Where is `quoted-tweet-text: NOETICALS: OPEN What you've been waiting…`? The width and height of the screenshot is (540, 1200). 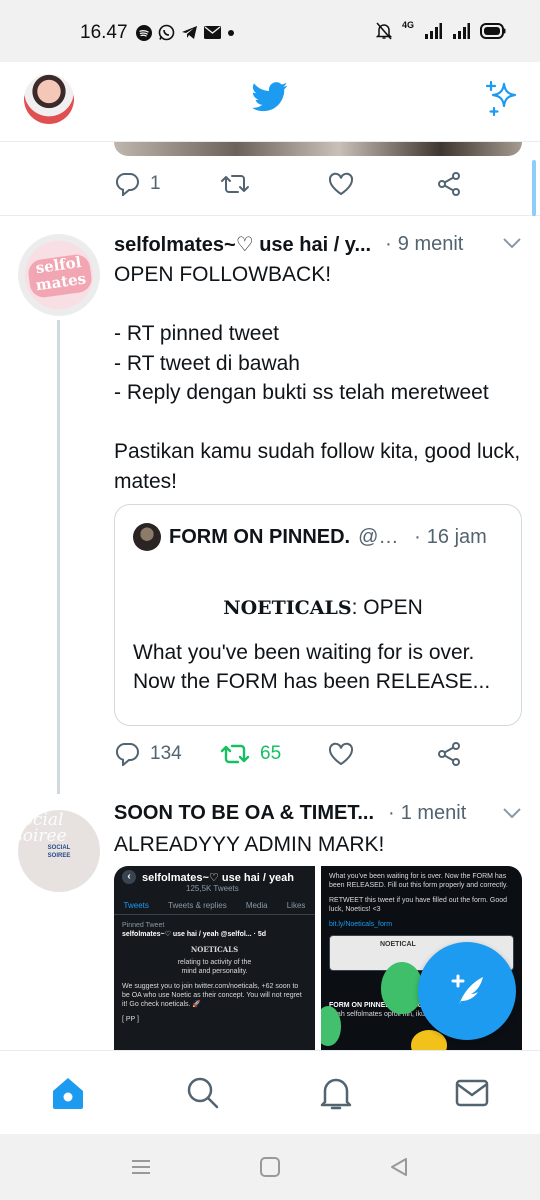
quoted-tweet-text: NOETICALS: OPEN What you've been waiting… is located at coordinates (323, 645).